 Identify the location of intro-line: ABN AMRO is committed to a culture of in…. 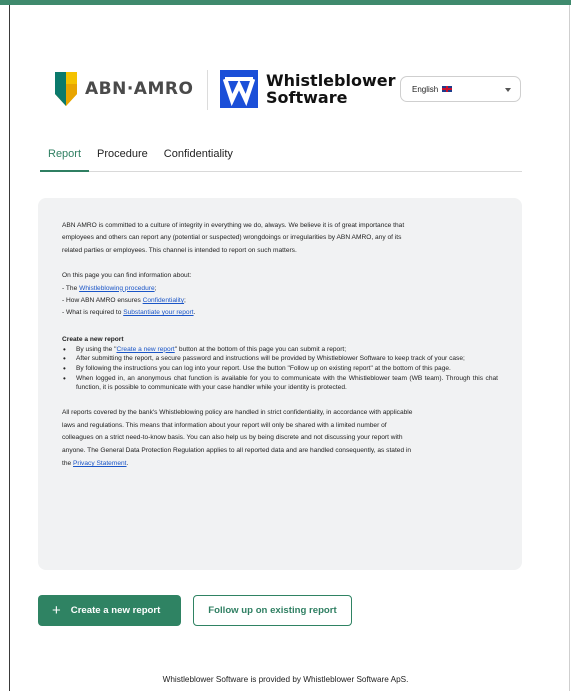
(233, 225).